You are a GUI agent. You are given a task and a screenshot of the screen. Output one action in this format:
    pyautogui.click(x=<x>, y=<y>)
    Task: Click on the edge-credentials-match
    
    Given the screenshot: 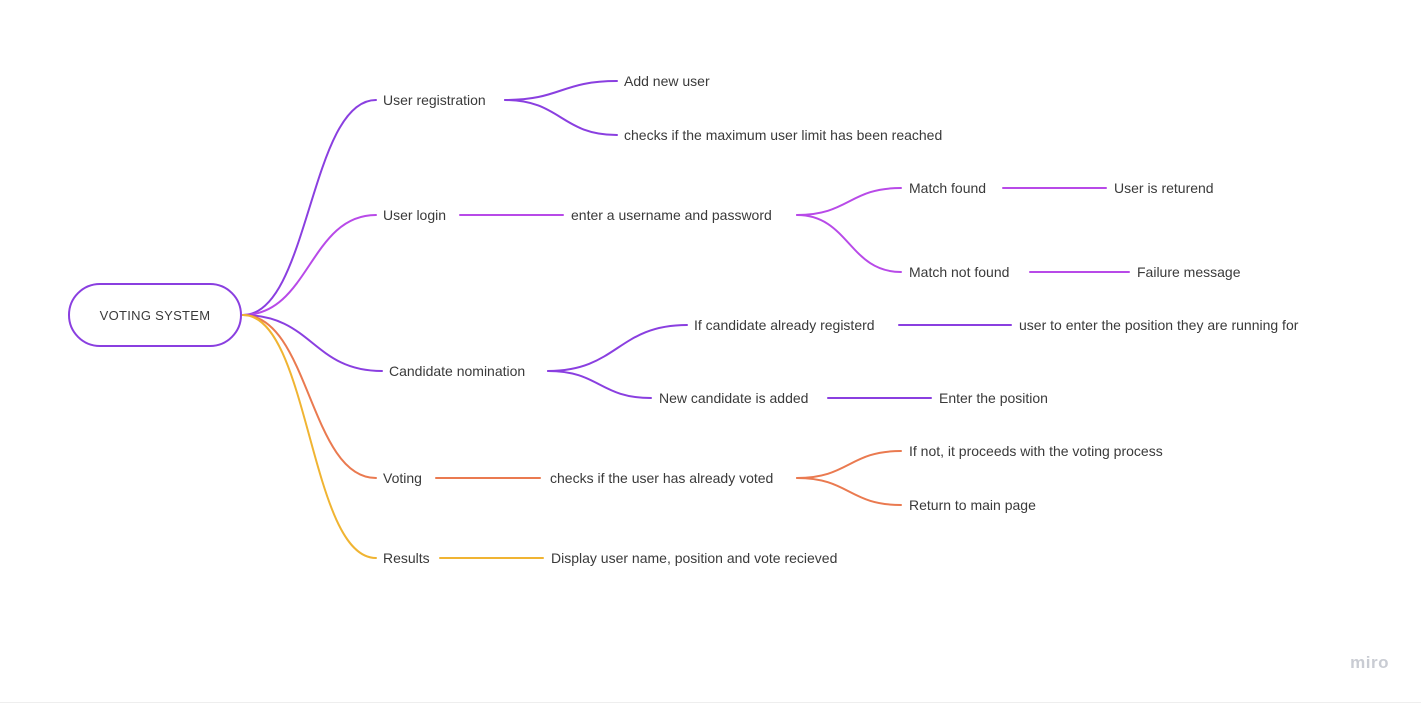 What is the action you would take?
    pyautogui.click(x=849, y=201)
    